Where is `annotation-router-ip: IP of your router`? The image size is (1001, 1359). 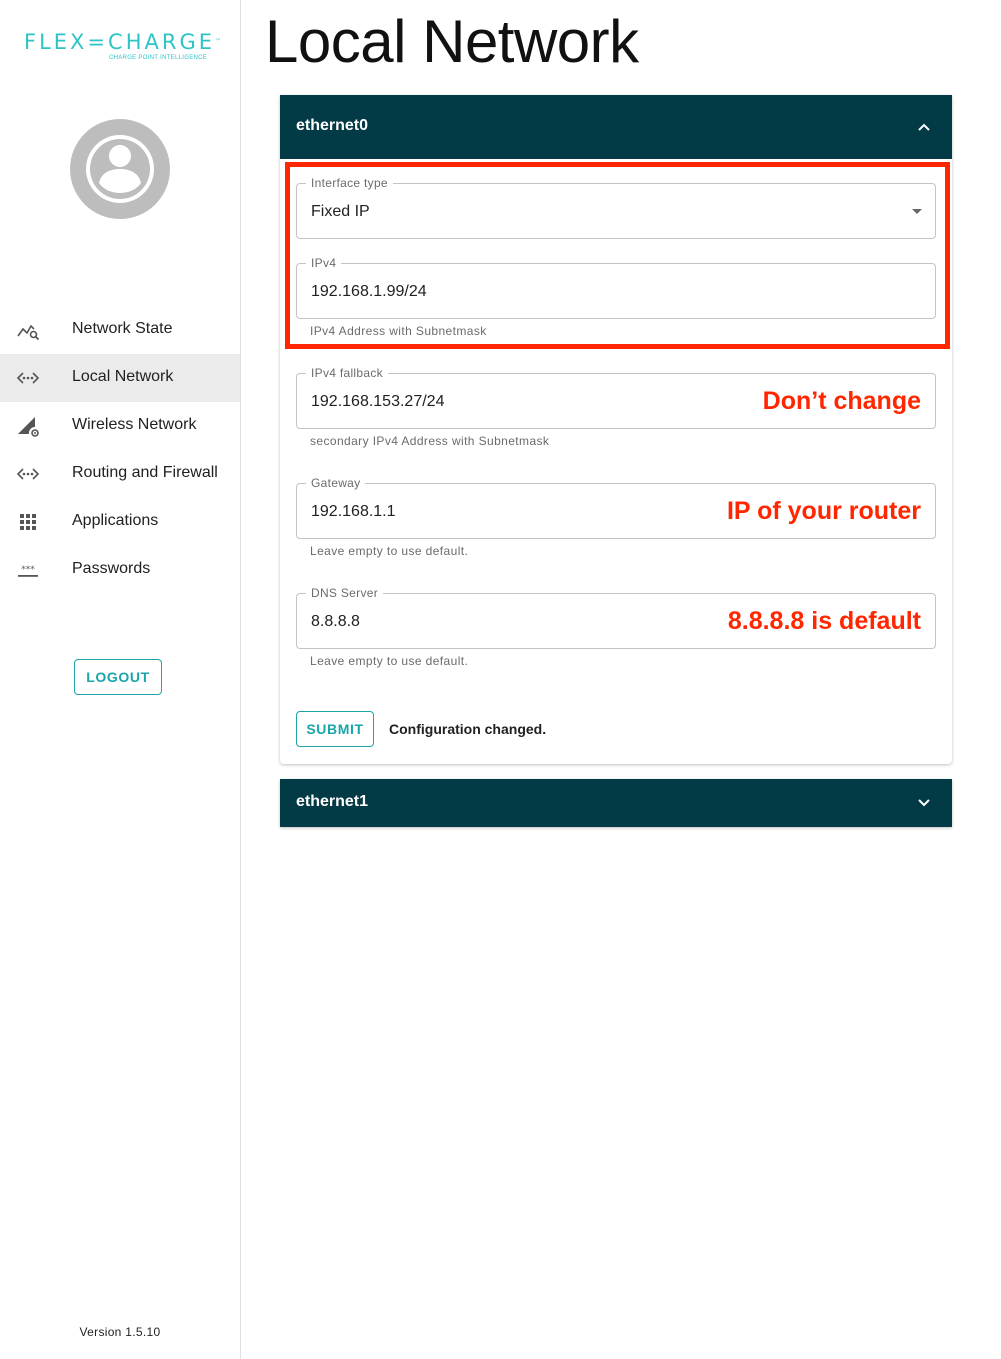 annotation-router-ip: IP of your router is located at coordinates (823, 511).